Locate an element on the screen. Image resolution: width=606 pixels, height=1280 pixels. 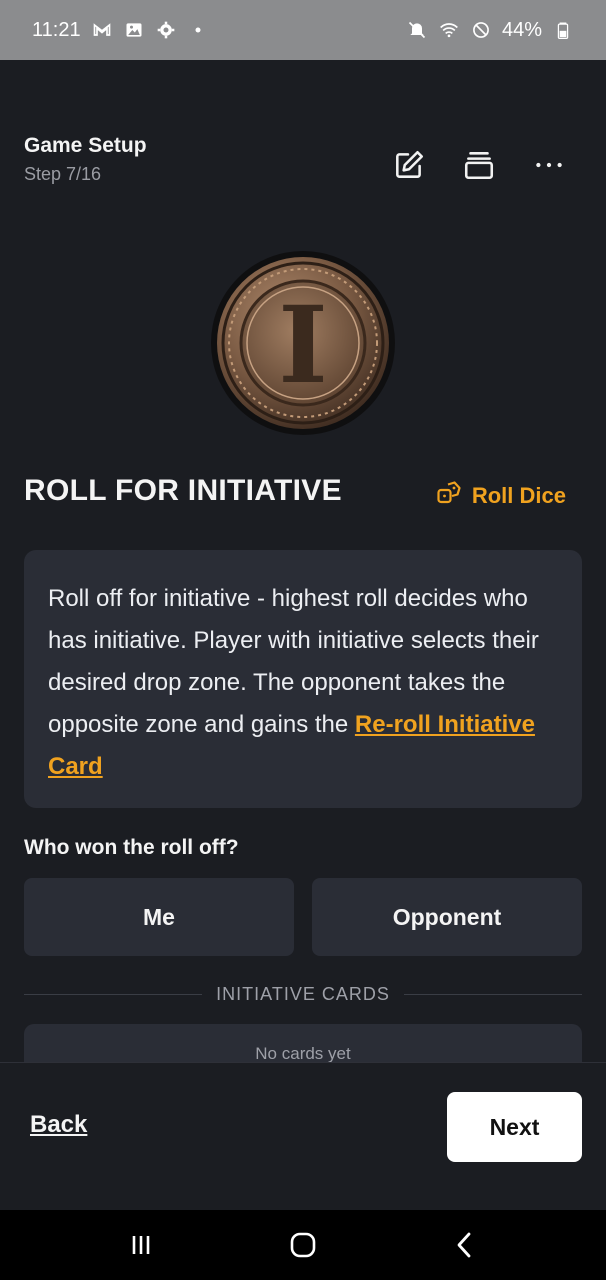
status-time: 11:21 is located at coordinates (56, 29).